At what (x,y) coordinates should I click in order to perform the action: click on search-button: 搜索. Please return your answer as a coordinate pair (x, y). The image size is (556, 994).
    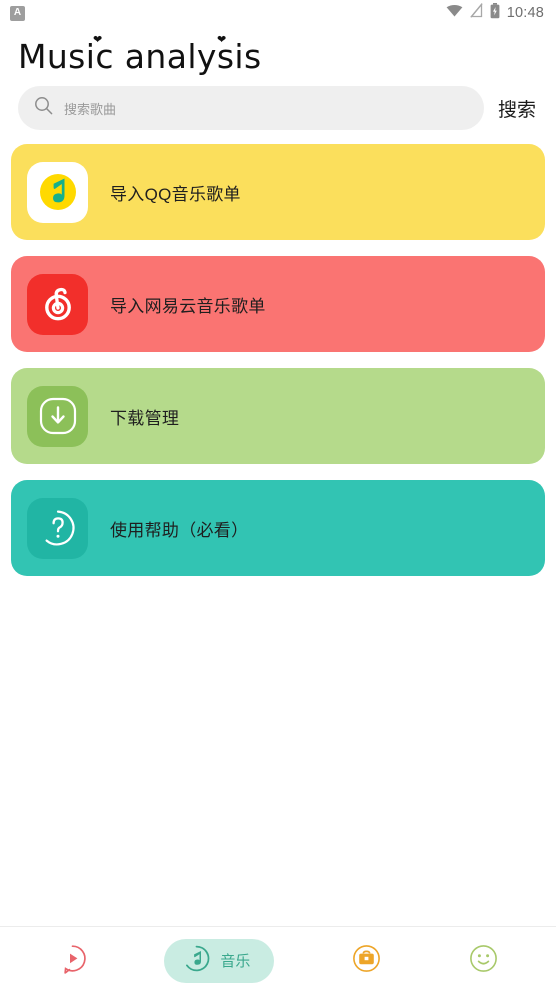
    Looking at the image, I should click on (518, 108).